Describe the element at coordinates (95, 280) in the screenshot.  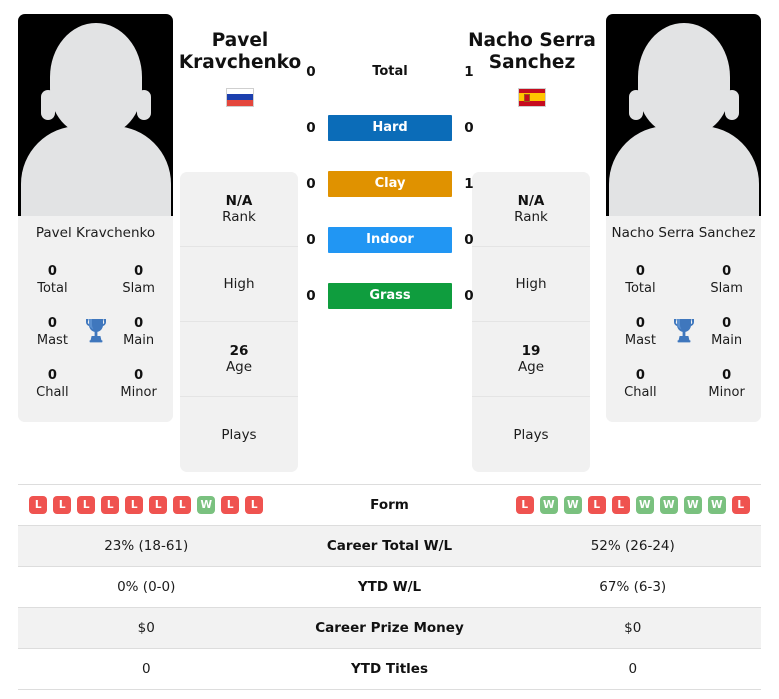
I see `titles-row-total-slam-left: 0 Total 0 Slam` at that location.